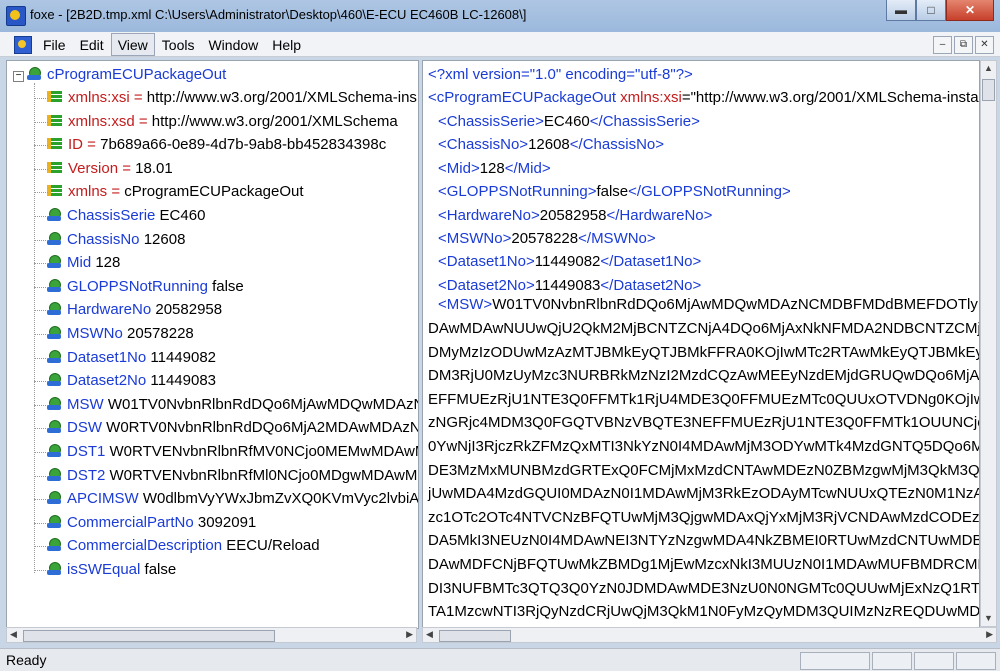 The height and width of the screenshot is (671, 1000). What do you see at coordinates (145, 546) in the screenshot?
I see `element-name: CommercialDescription` at bounding box center [145, 546].